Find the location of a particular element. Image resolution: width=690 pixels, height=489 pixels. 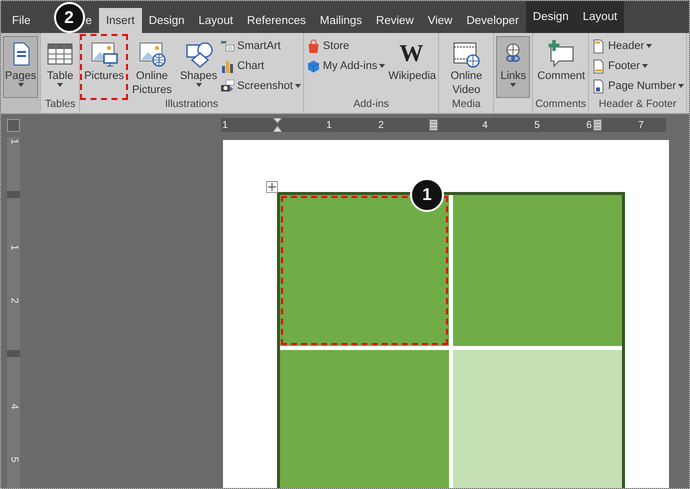

ribbon-tab: Insert is located at coordinates (120, 20).